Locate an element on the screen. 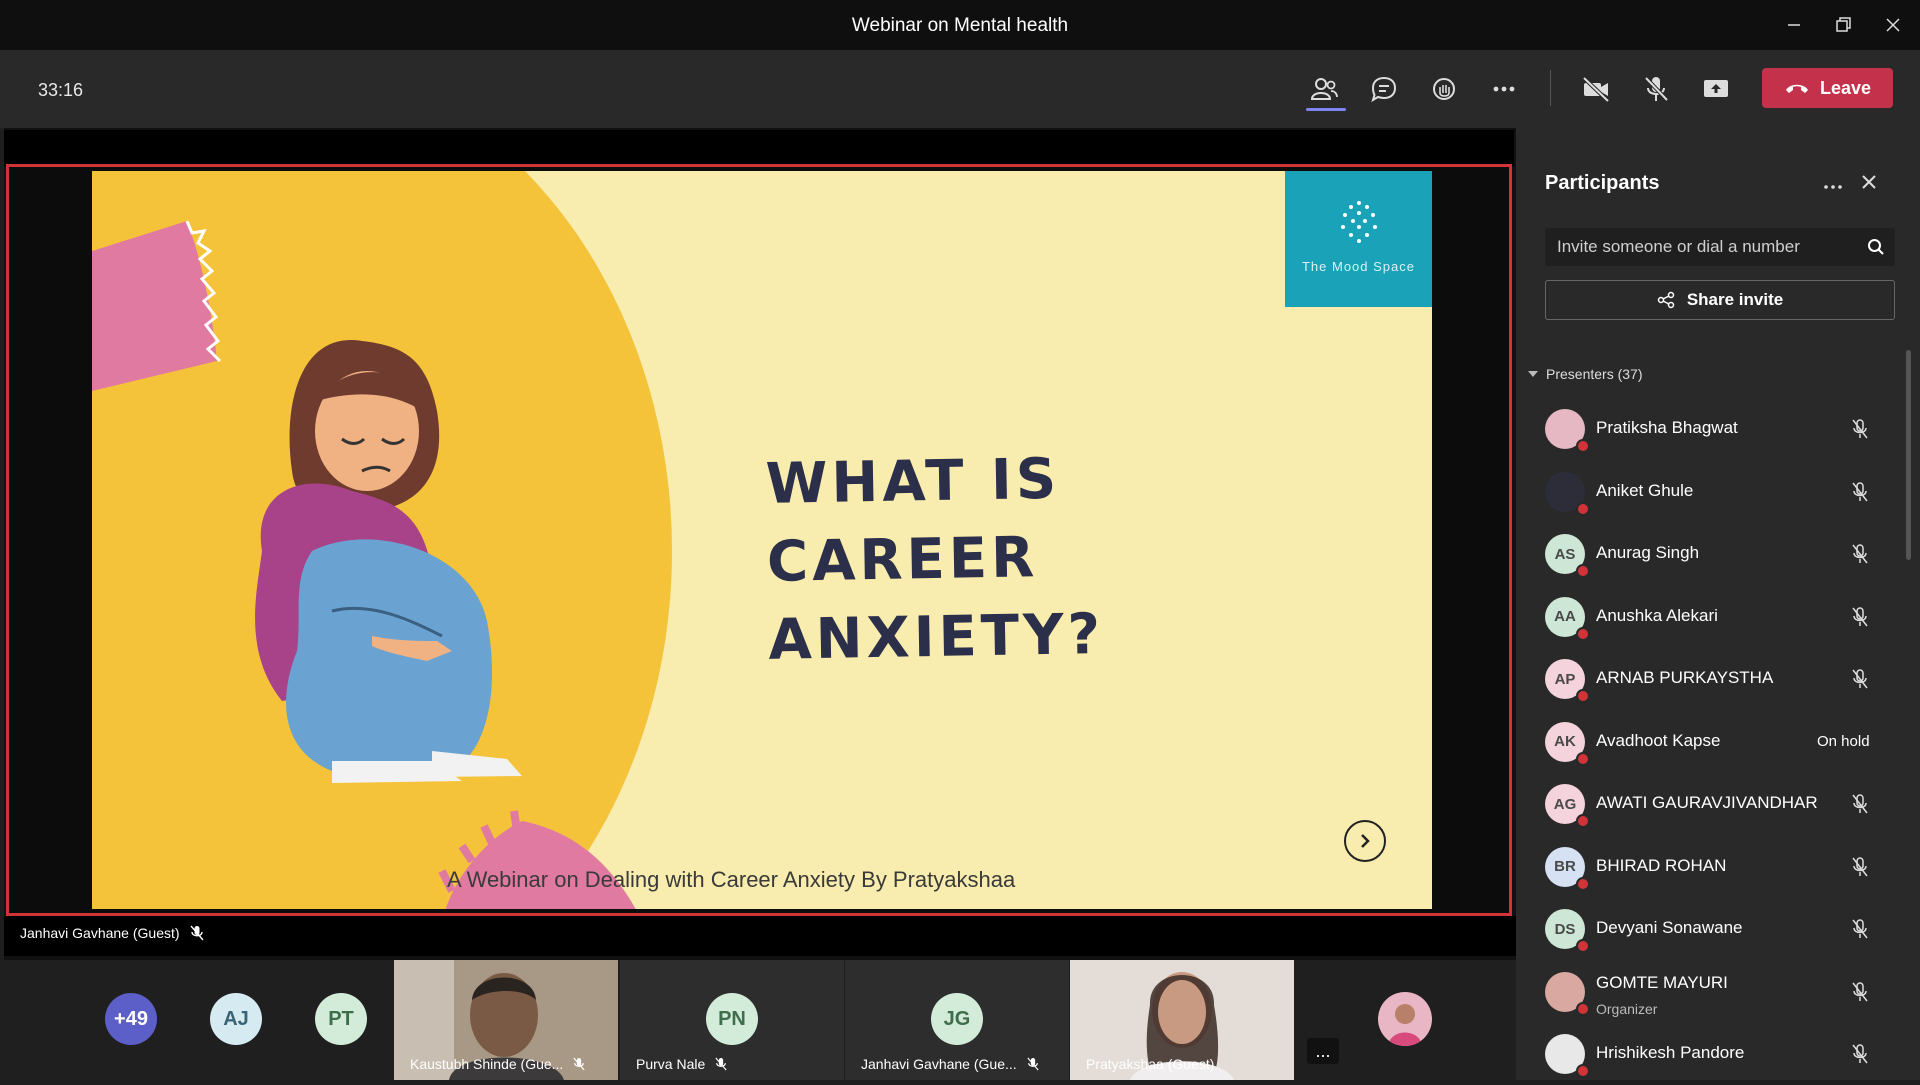 Image resolution: width=1920 pixels, height=1085 pixels. presenters-section-header: Presenters (37) is located at coordinates (1585, 374).